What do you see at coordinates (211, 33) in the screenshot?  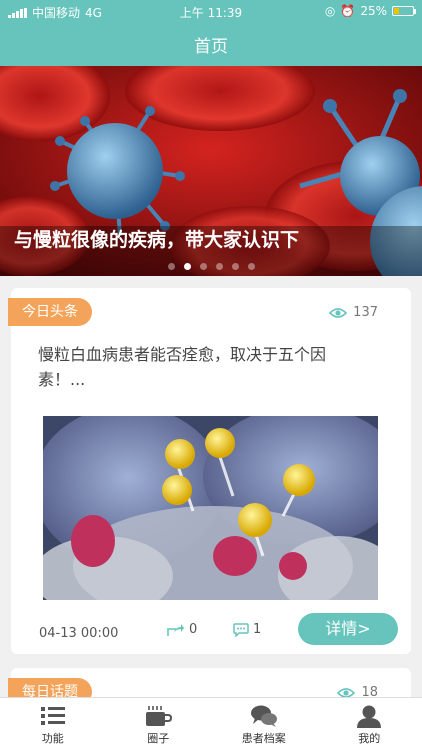 I see `app-header: 中国移动 4G 上午 11:39 ◎ ⏰ 25% 首页` at bounding box center [211, 33].